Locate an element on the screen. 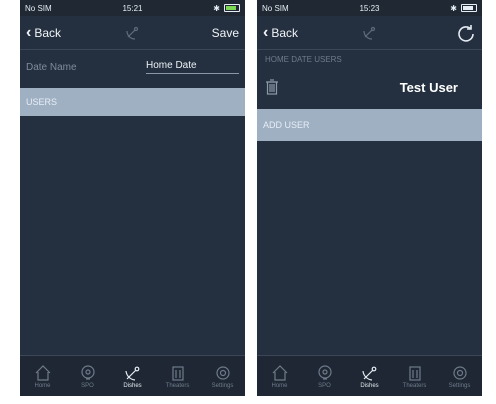  user-name: Test User is located at coordinates (428, 87).